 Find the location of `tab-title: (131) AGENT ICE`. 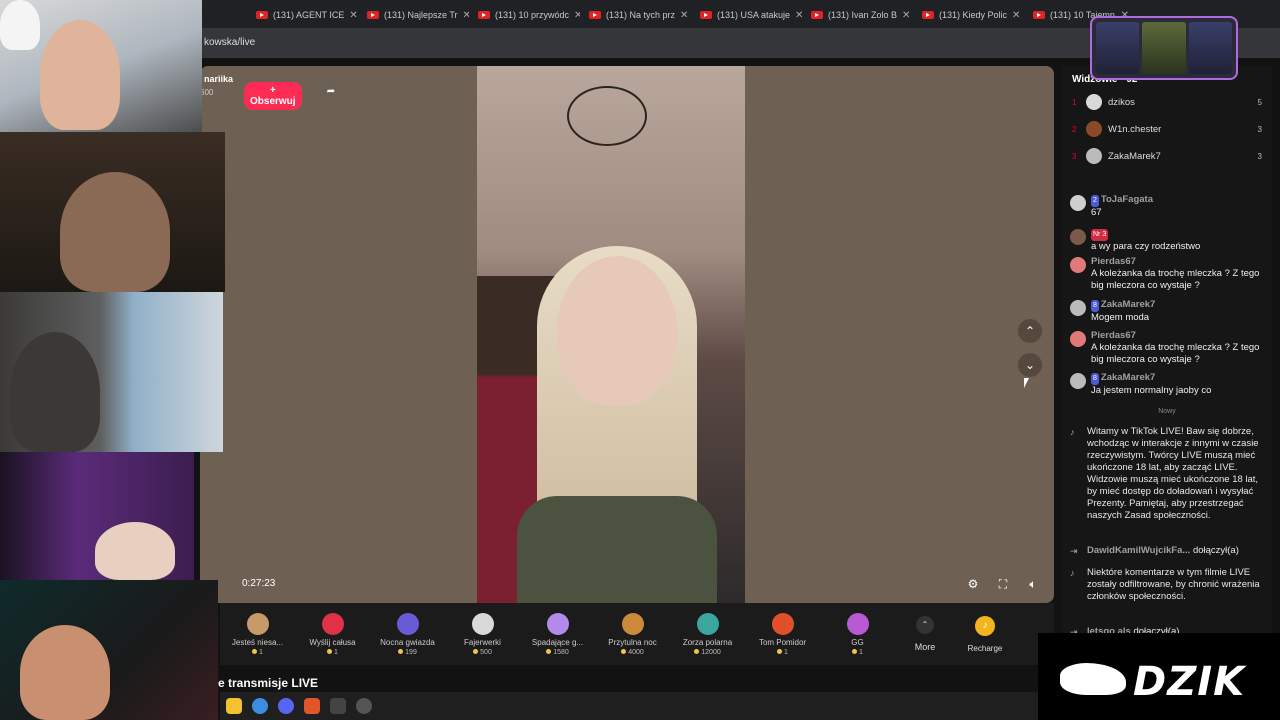

tab-title: (131) AGENT ICE is located at coordinates (309, 15).